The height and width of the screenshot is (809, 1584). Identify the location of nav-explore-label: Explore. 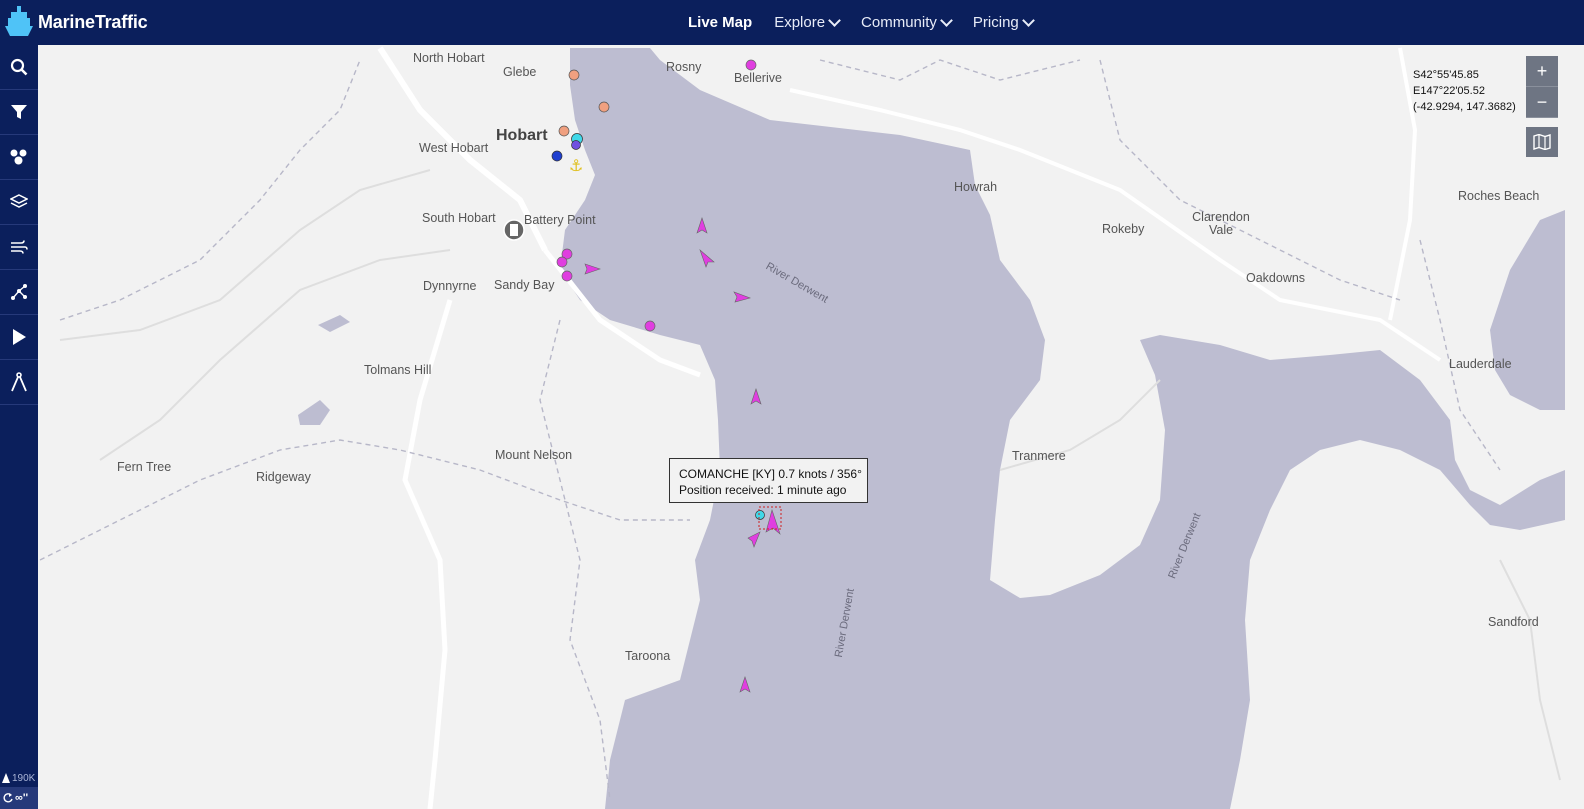
(800, 22).